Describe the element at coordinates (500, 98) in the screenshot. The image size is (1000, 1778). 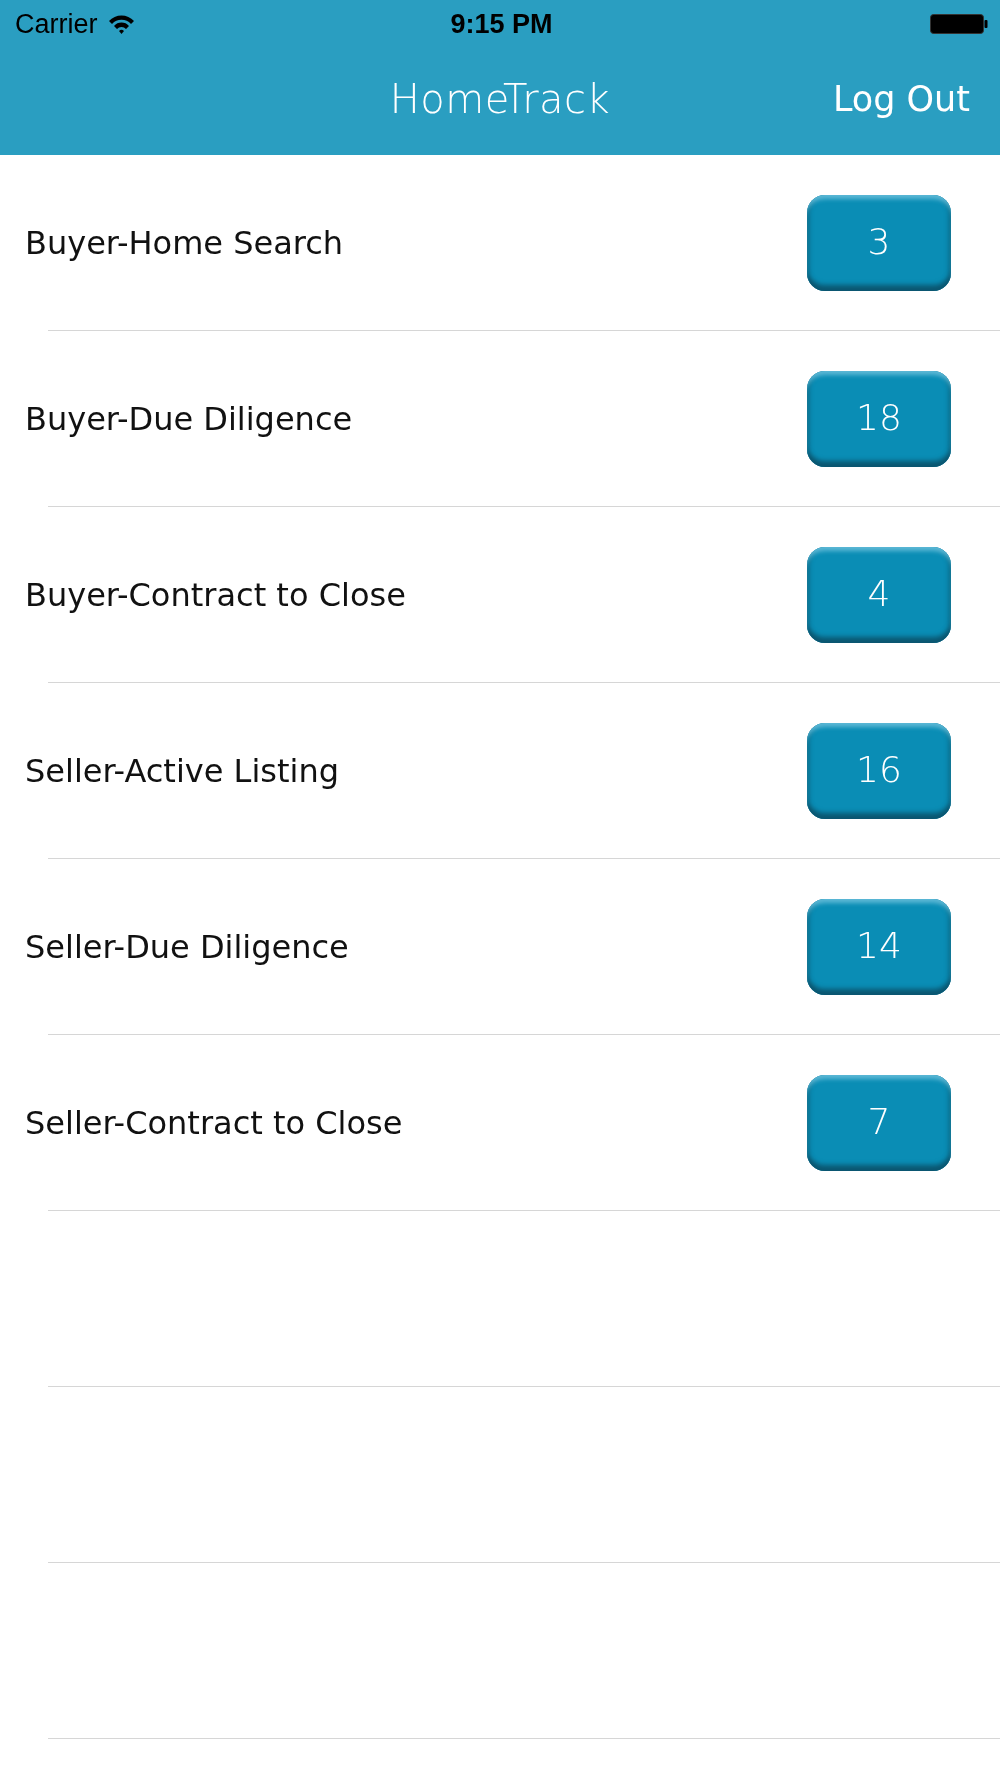
I see `app-title: HomeTrack` at that location.